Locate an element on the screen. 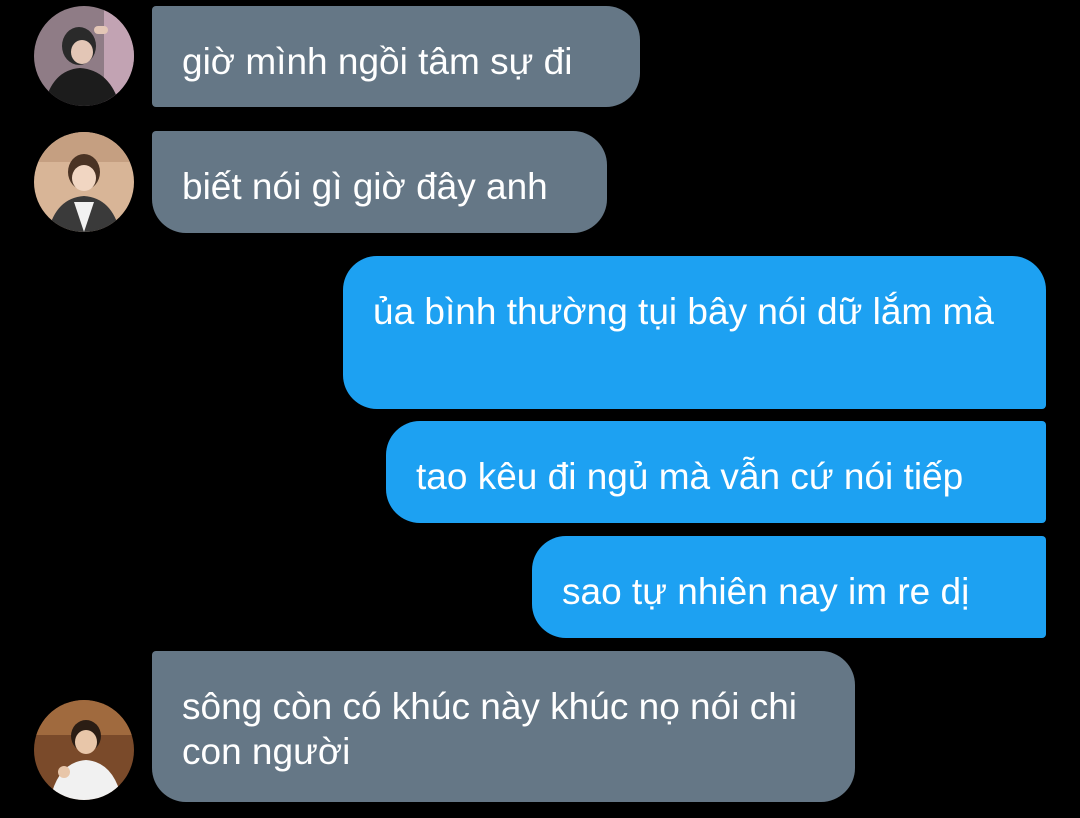 This screenshot has width=1080, height=818. message-bubble-incoming: giờ mình ngồi tâm sự đi is located at coordinates (396, 56).